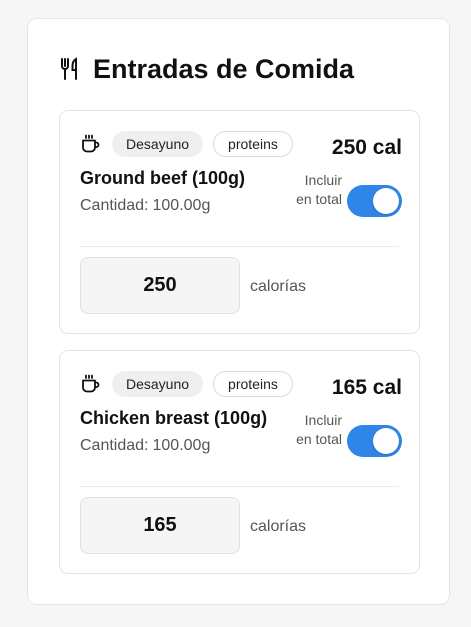 This screenshot has width=471, height=627. Describe the element at coordinates (163, 178) in the screenshot. I see `food-name: Ground beef (100g)` at that location.